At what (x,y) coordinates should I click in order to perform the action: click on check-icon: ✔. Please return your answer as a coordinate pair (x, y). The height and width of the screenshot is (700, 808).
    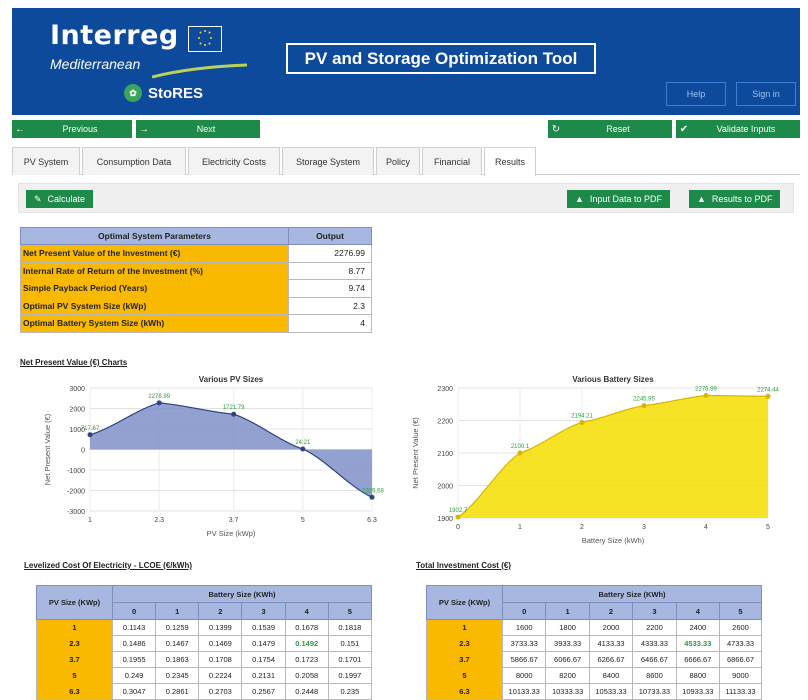
    Looking at the image, I should click on (684, 129).